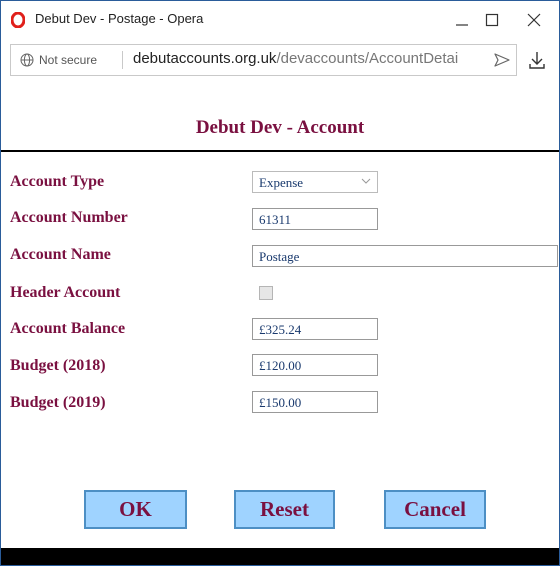  Describe the element at coordinates (68, 60) in the screenshot. I see `security-label: Not secure` at that location.